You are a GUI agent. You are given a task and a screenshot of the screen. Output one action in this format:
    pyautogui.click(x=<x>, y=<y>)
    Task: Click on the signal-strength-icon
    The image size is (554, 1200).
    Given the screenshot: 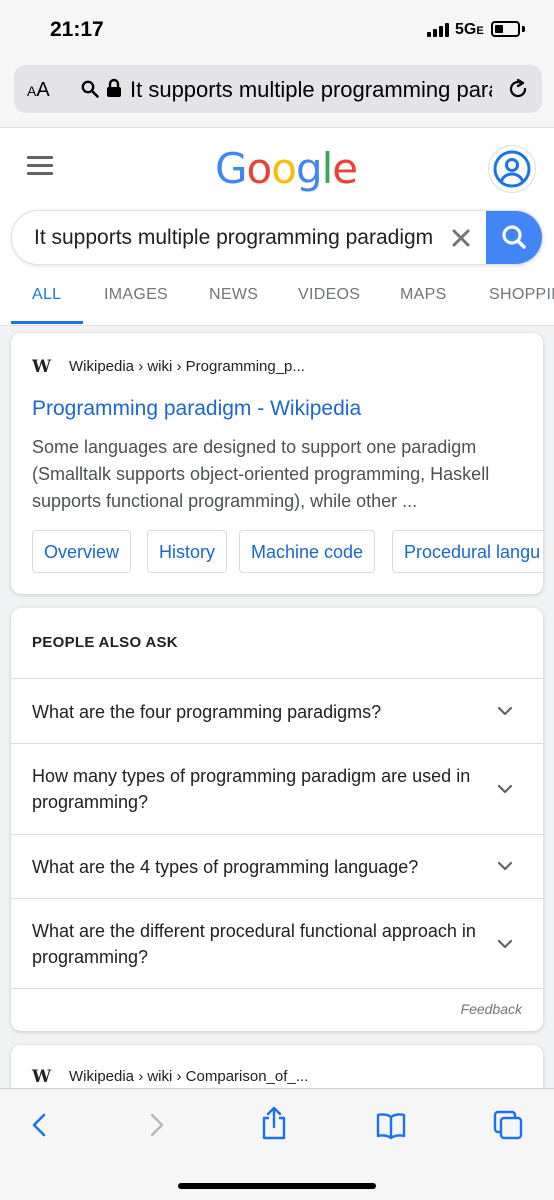 What is the action you would take?
    pyautogui.click(x=439, y=30)
    